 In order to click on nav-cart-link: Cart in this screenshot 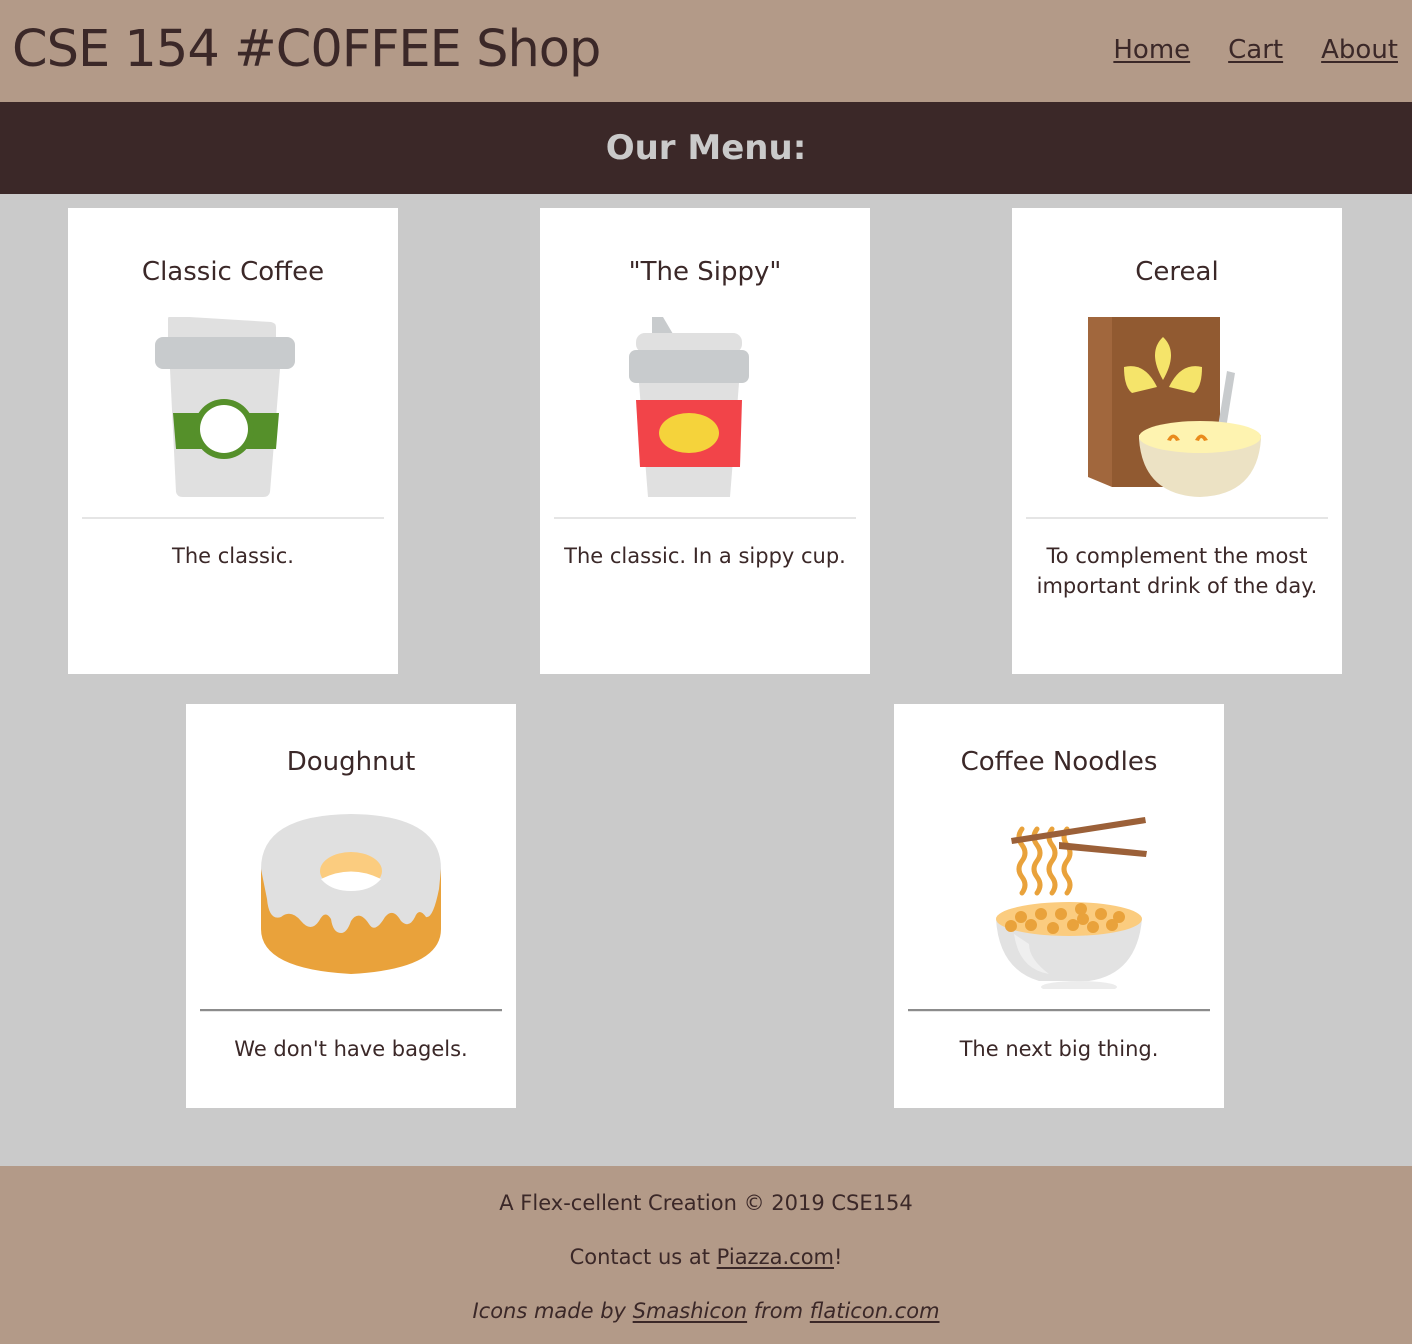, I will do `click(1255, 50)`.